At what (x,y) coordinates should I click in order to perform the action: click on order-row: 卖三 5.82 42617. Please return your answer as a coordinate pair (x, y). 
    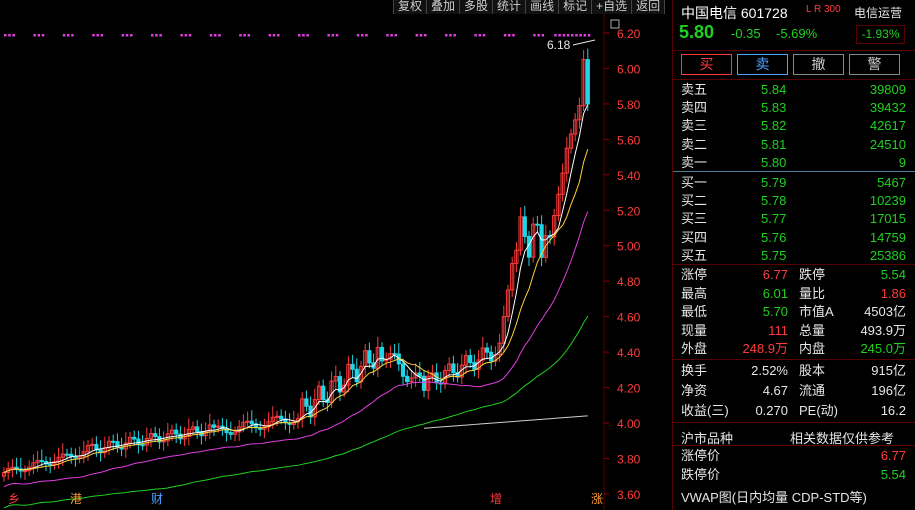
    Looking at the image, I should click on (794, 126).